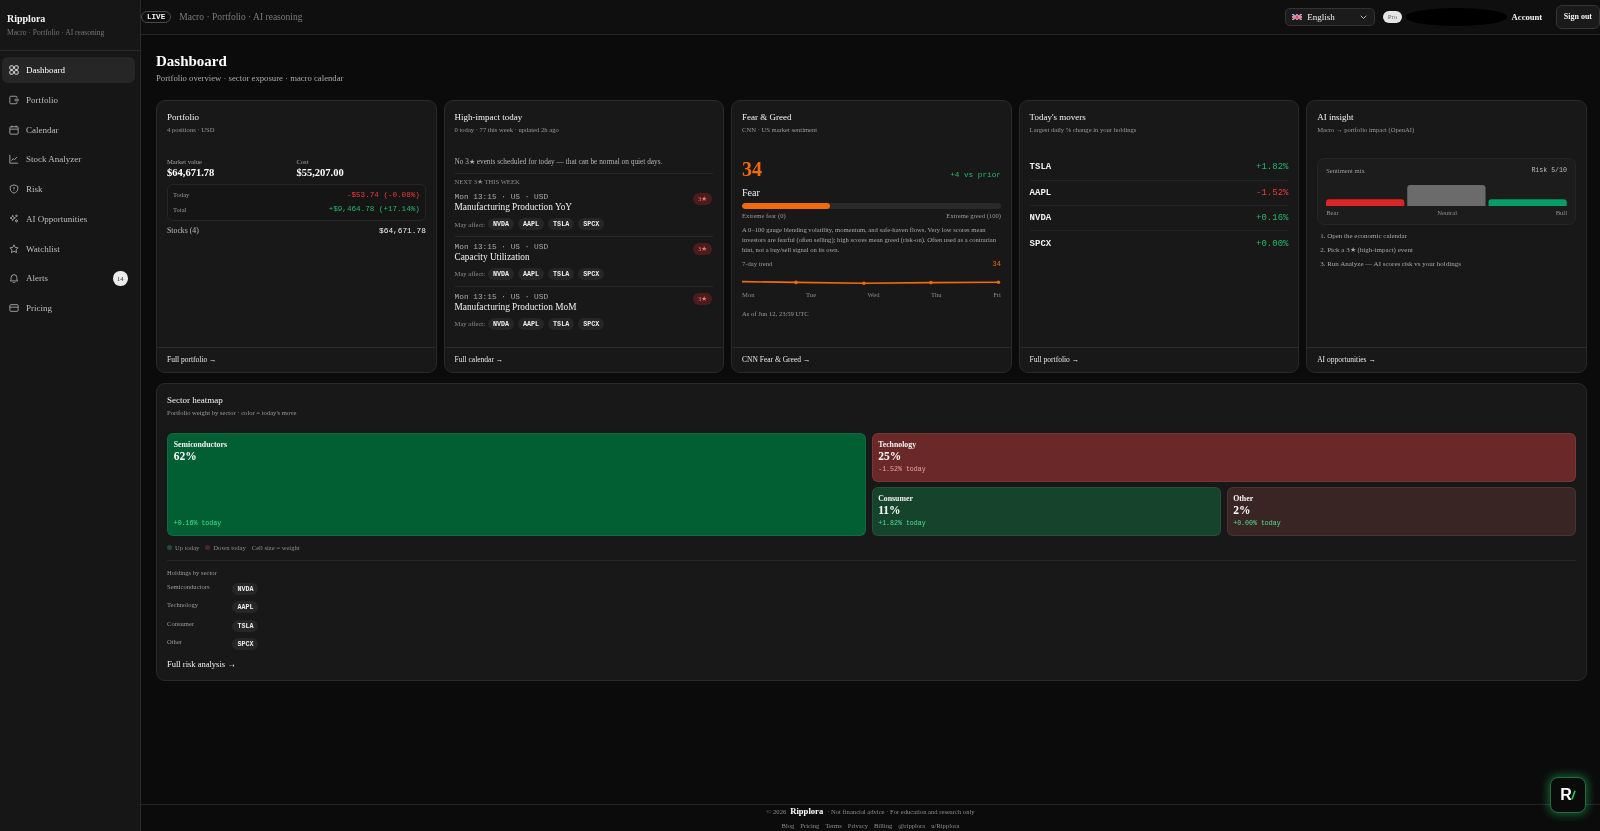  I want to click on nav-item: AI Opportunities, so click(68, 219).